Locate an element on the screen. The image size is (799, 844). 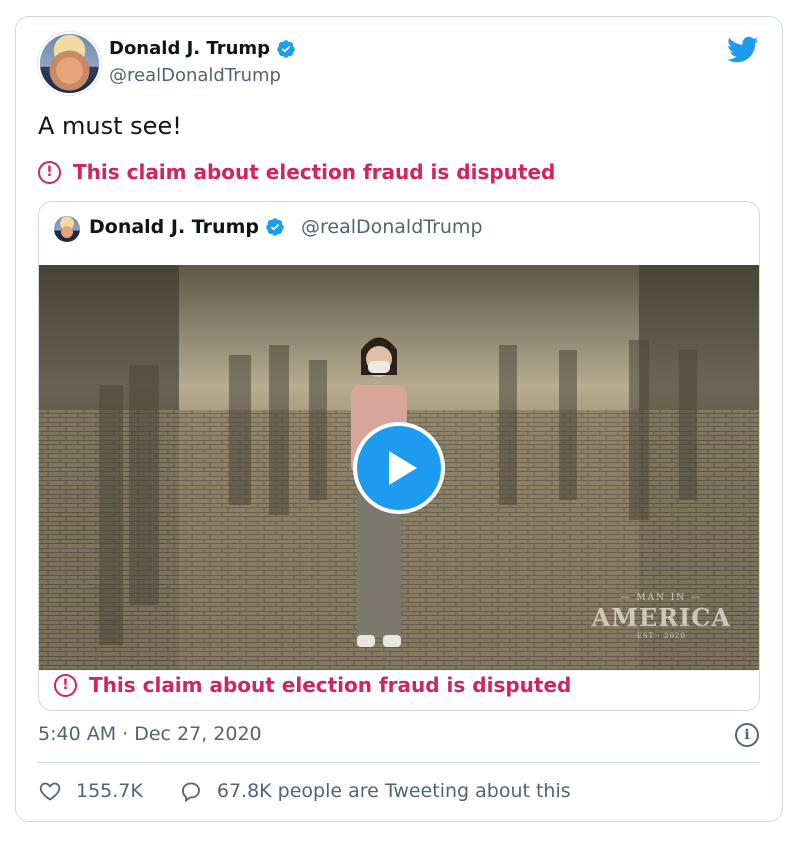
divider is located at coordinates (399, 762).